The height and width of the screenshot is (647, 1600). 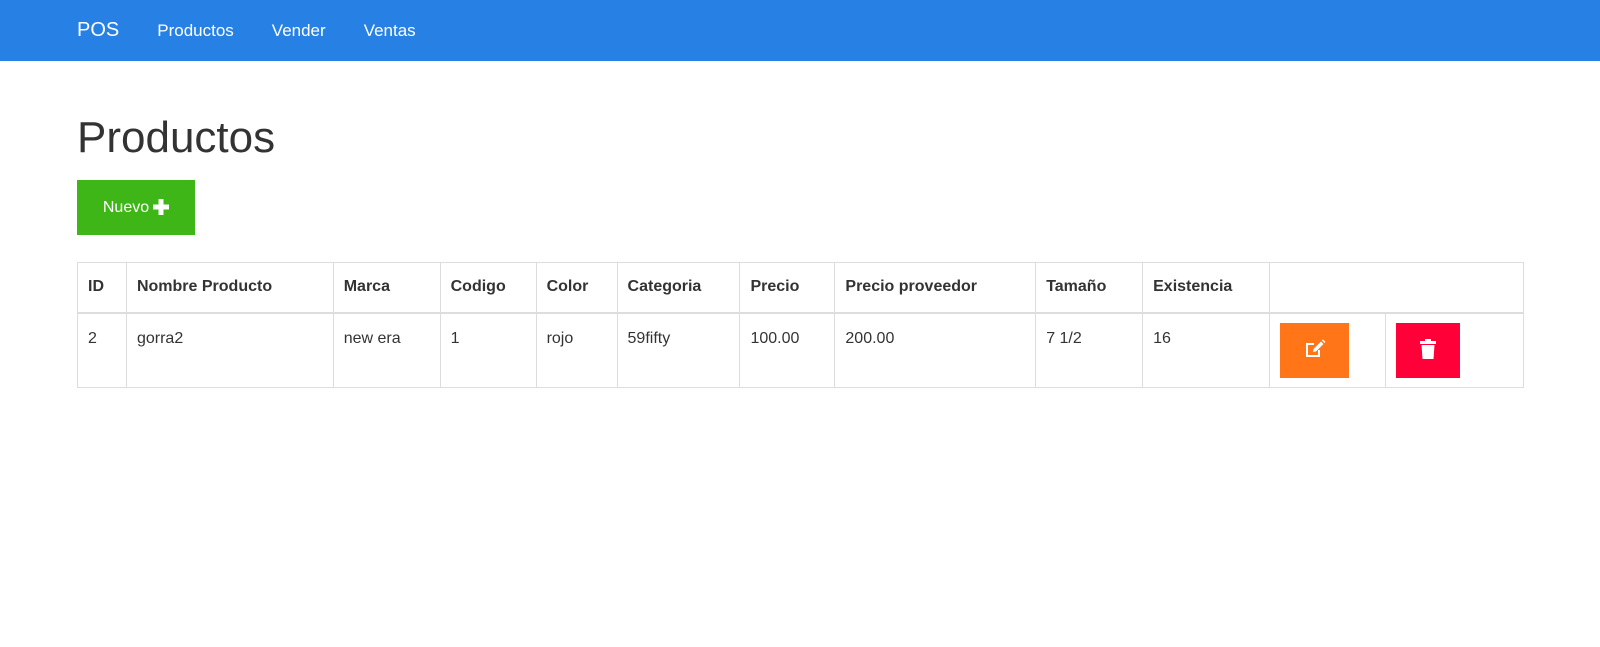 What do you see at coordinates (678, 350) in the screenshot?
I see `cell-category: 59fifty` at bounding box center [678, 350].